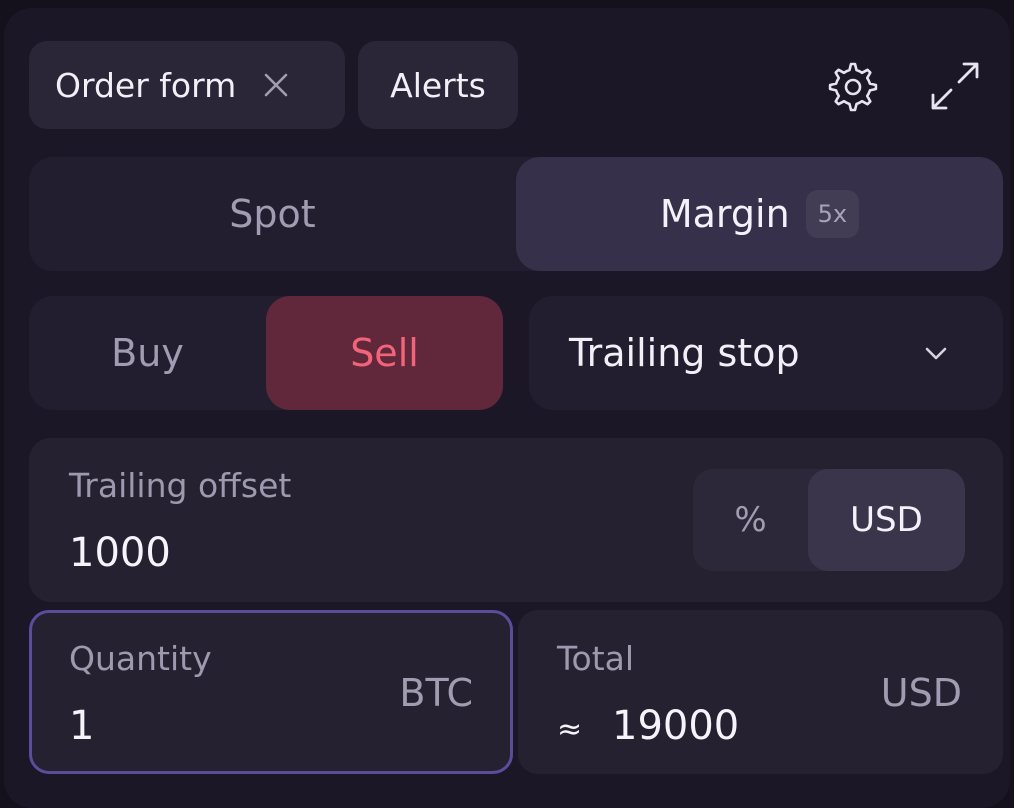 The height and width of the screenshot is (808, 1014). Describe the element at coordinates (760, 692) in the screenshot. I see `total-field: Total ≈ 19000 USD` at that location.